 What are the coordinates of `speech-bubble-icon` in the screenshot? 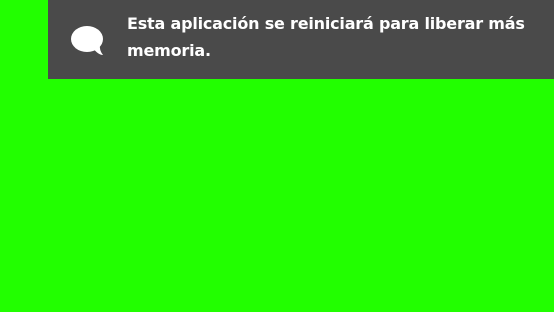 It's located at (88, 41).